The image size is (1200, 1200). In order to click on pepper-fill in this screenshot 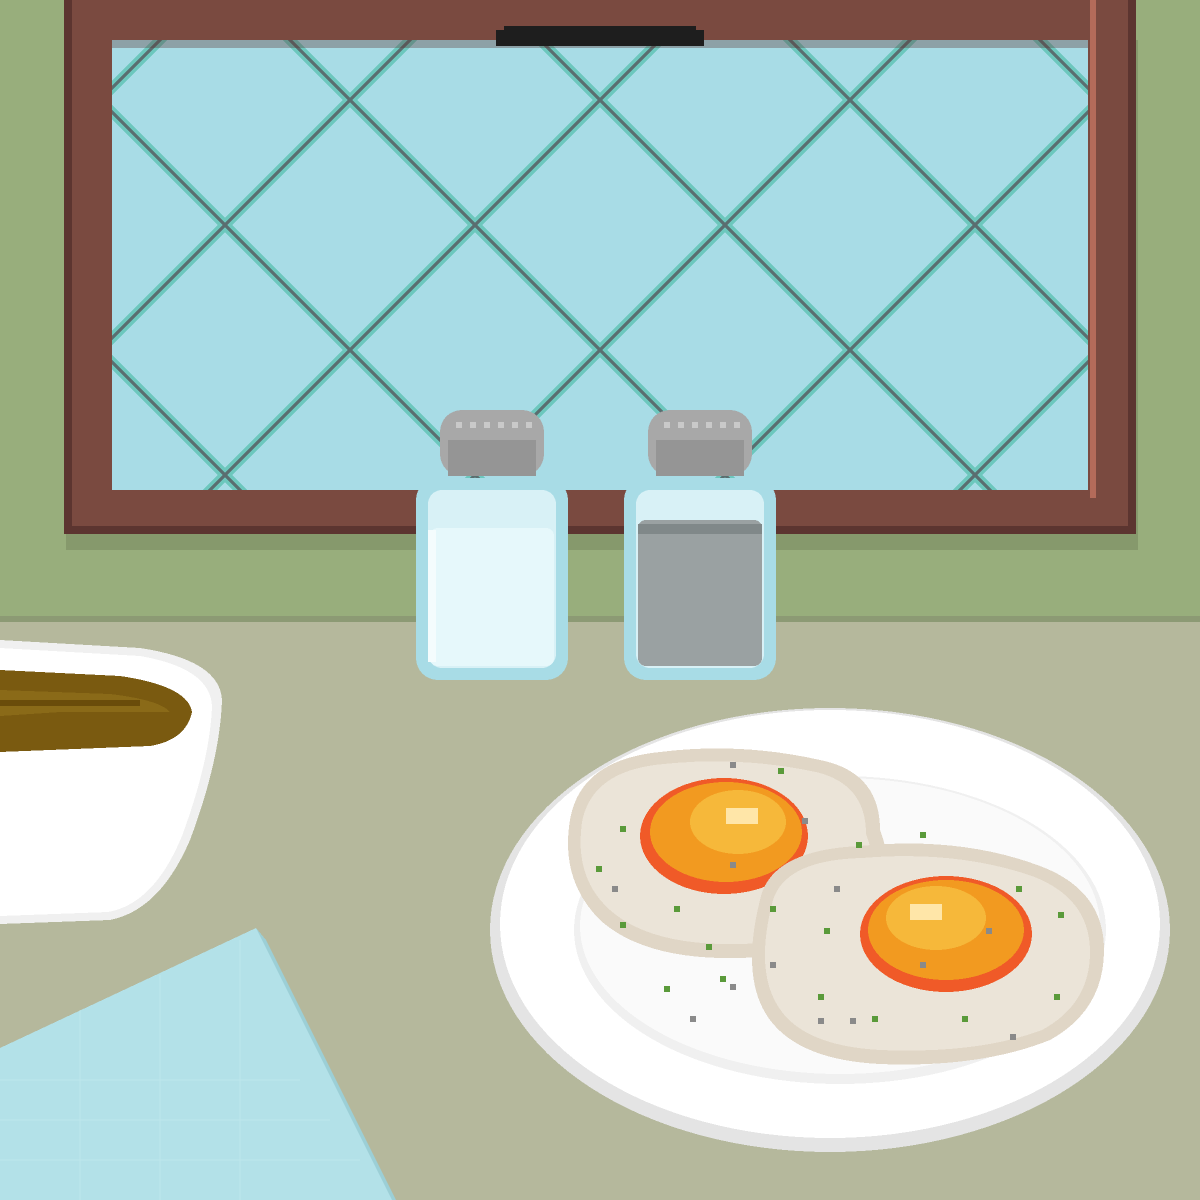, I will do `click(700, 593)`.